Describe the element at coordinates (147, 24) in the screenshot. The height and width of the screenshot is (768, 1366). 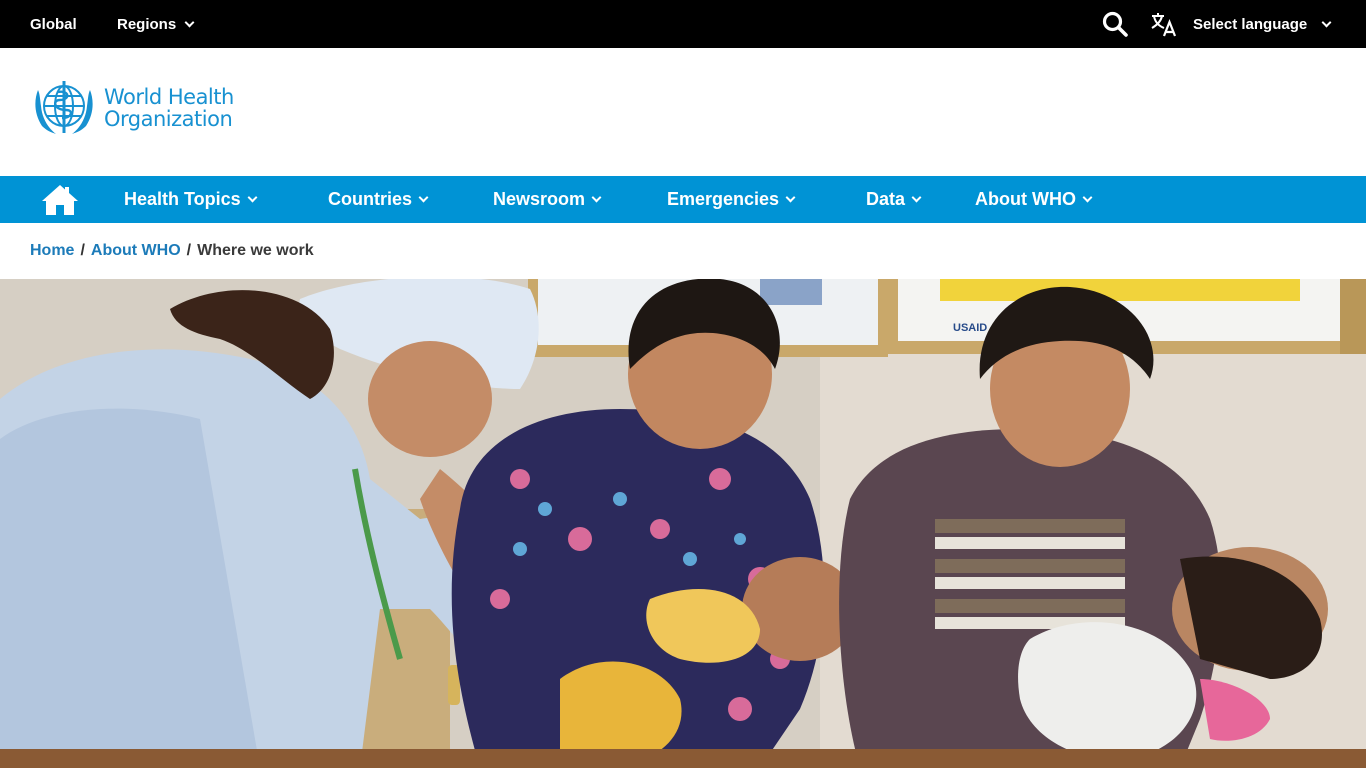
I see `regions-label: Regions` at that location.